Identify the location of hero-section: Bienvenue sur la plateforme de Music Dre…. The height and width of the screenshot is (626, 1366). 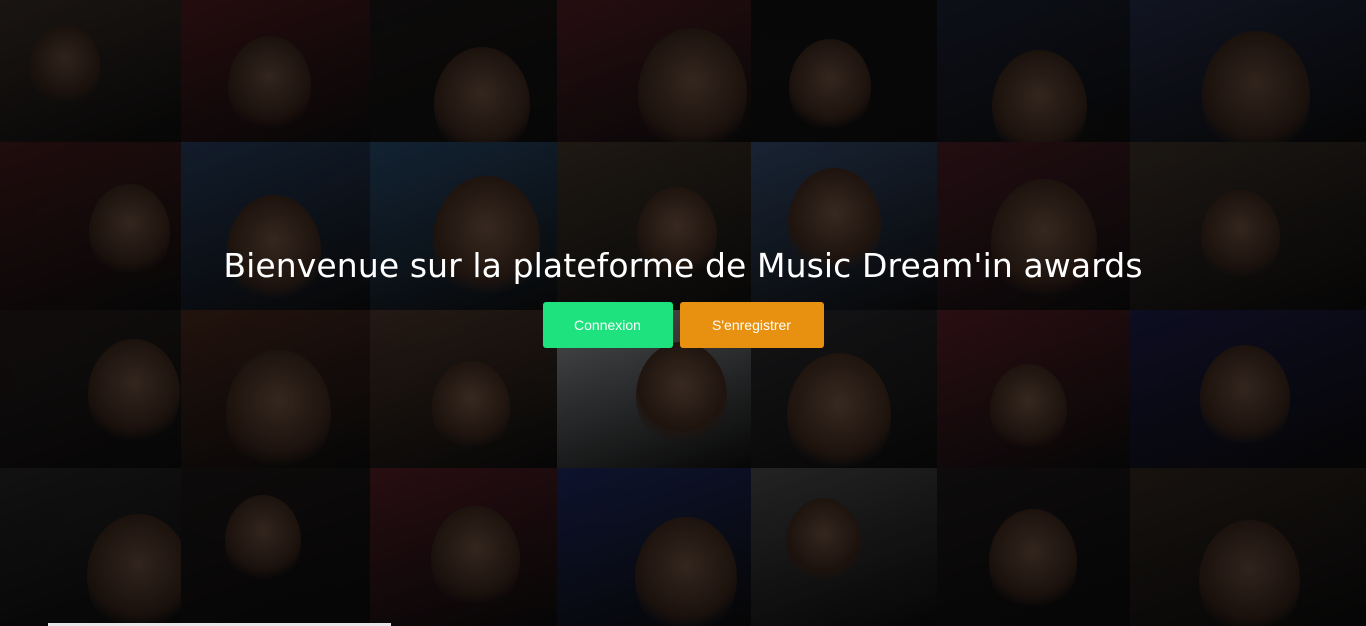
(683, 266).